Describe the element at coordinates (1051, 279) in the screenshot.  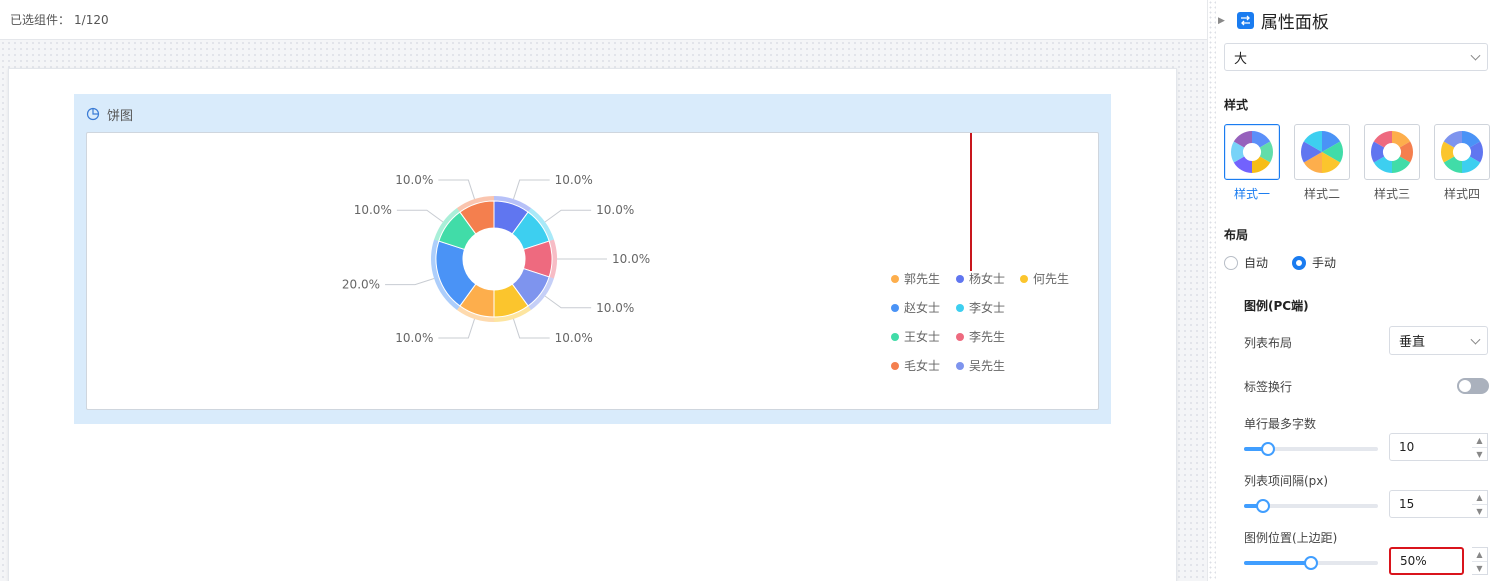
I see `legend-item-0-2: 何先生` at that location.